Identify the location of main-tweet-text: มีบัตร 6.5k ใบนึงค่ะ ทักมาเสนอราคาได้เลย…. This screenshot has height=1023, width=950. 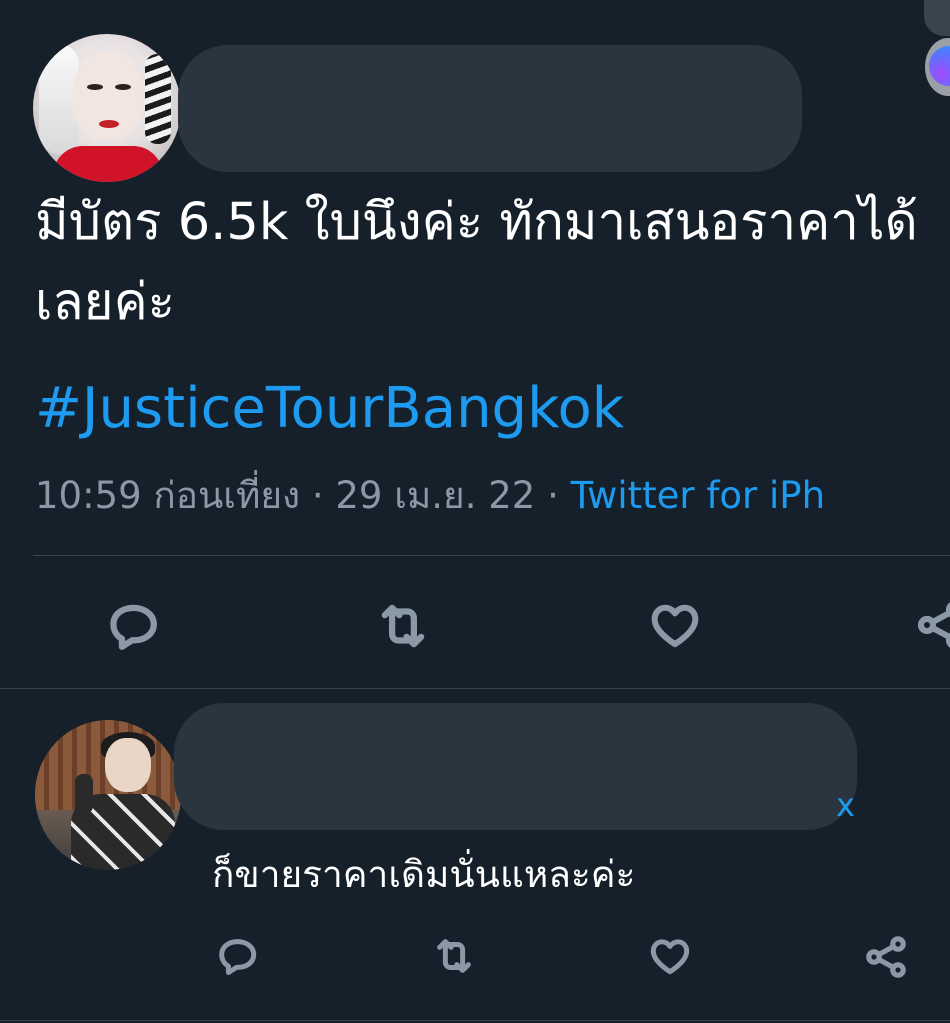
(476, 262).